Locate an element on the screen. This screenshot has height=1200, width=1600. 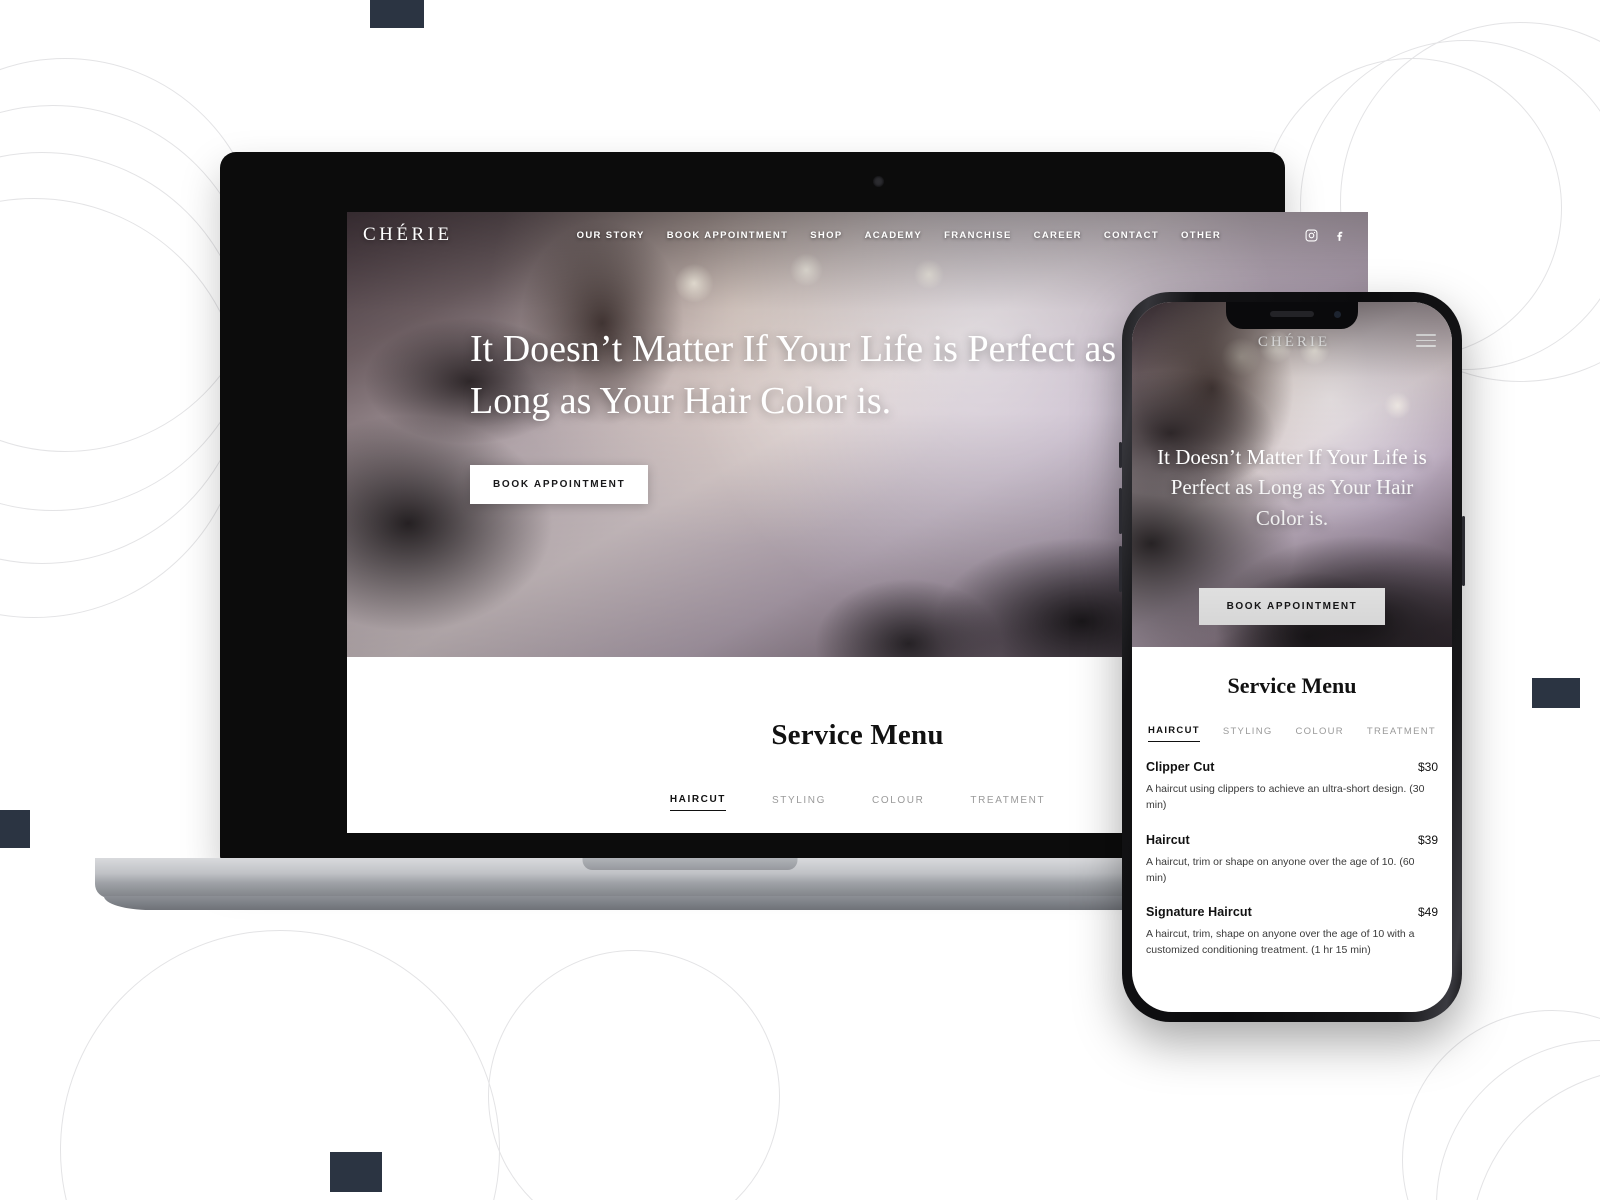
service-name: Haircut is located at coordinates (1168, 839).